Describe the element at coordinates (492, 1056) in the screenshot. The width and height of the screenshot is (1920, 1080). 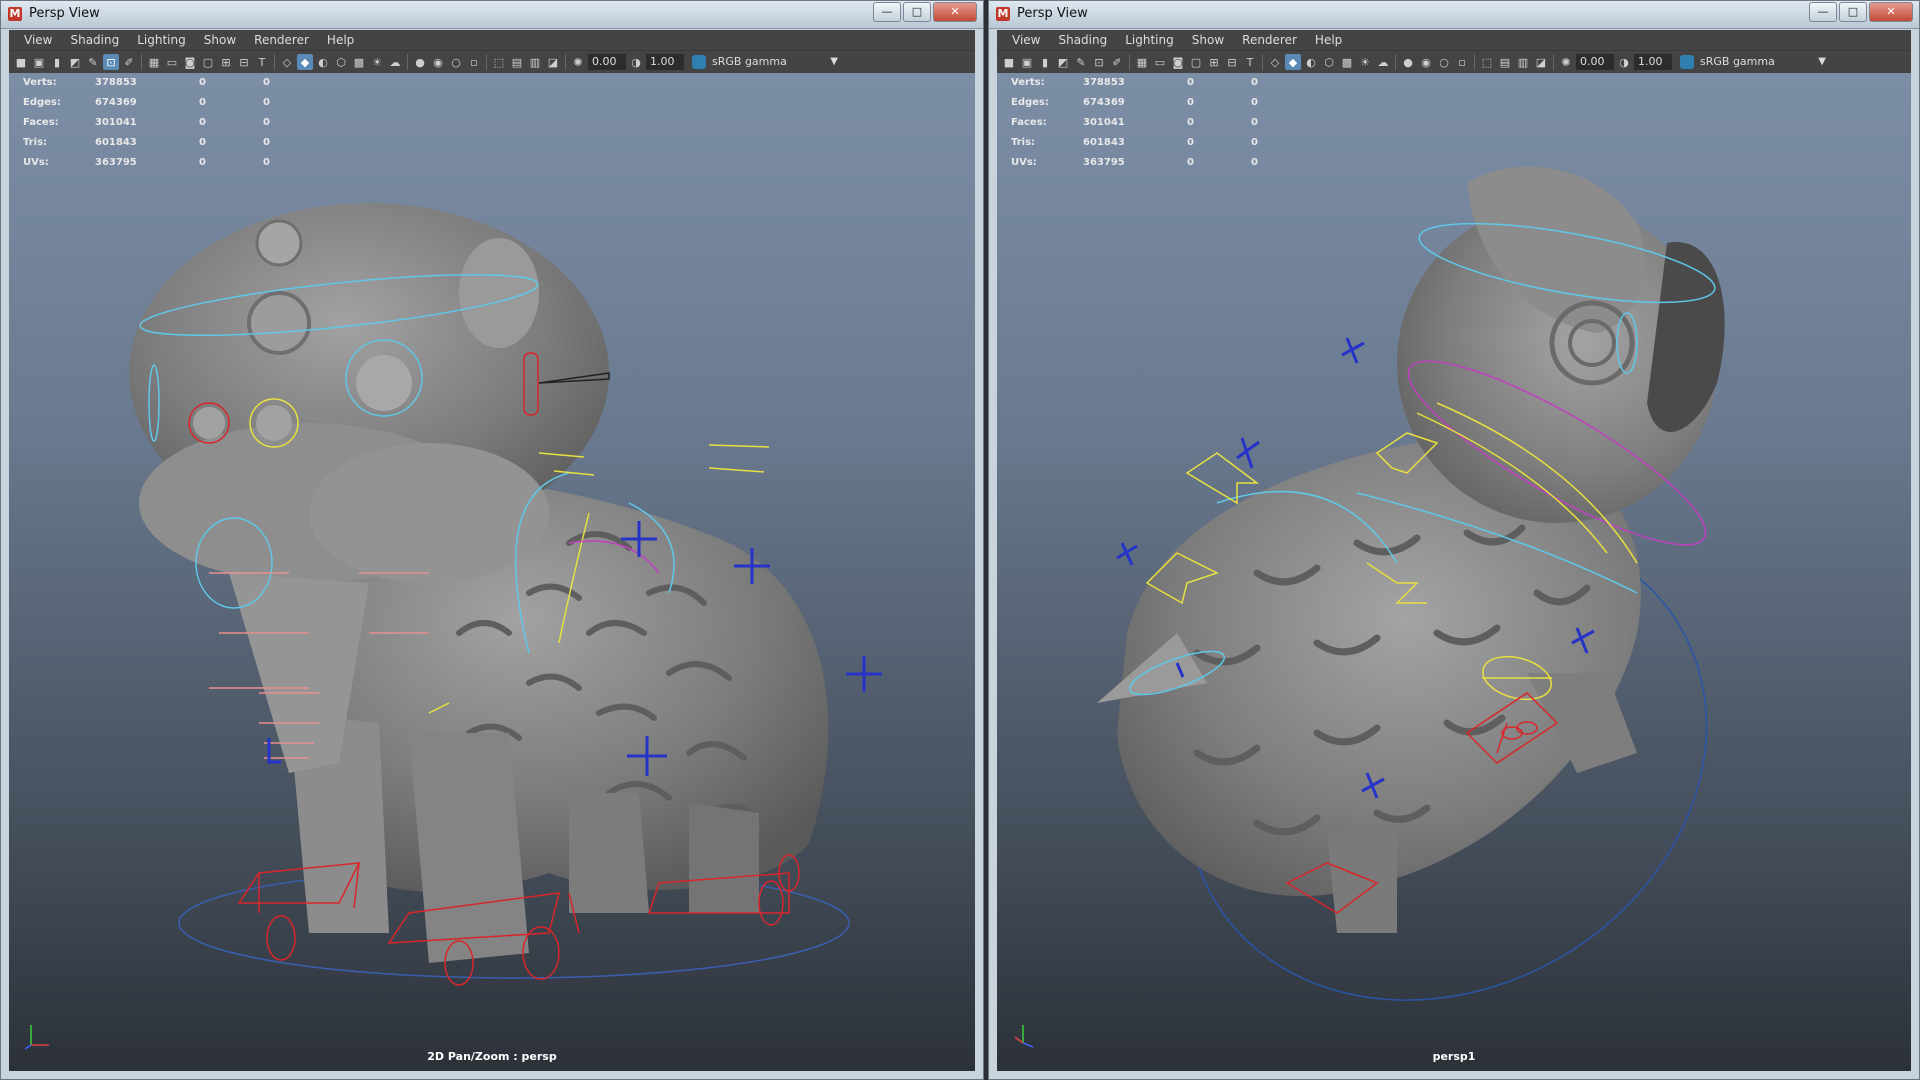
I see `camera-name-label: 2D Pan/Zoom : persp` at that location.